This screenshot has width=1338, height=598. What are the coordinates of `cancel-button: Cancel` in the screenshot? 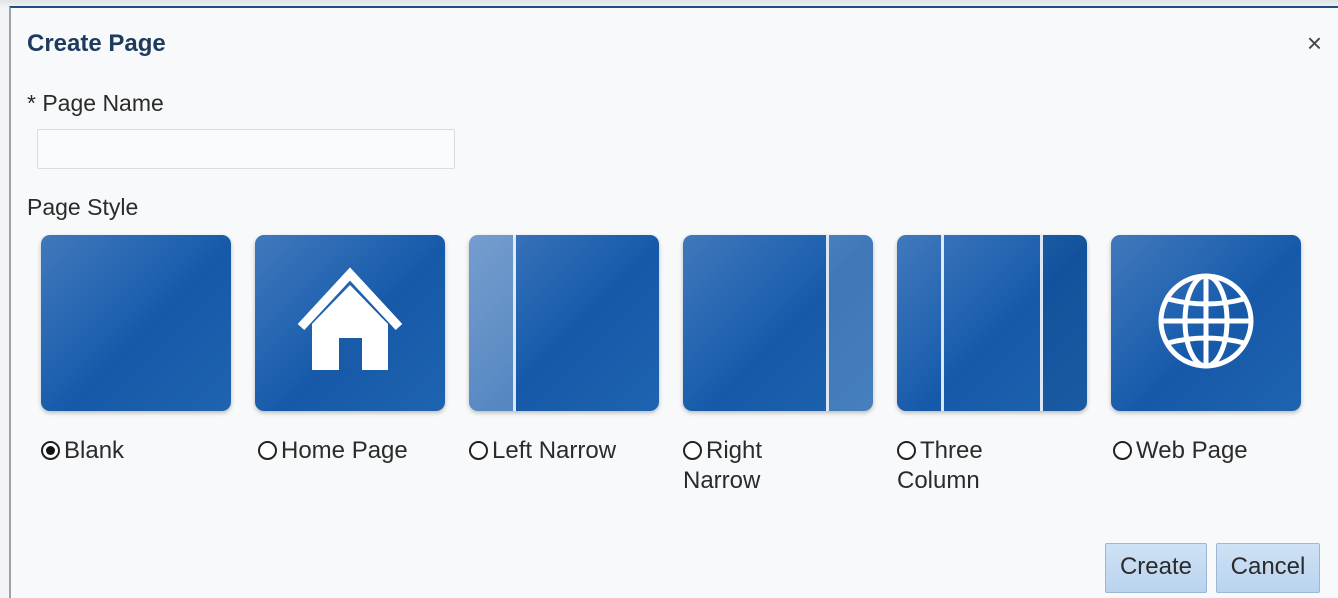 It's located at (1268, 568).